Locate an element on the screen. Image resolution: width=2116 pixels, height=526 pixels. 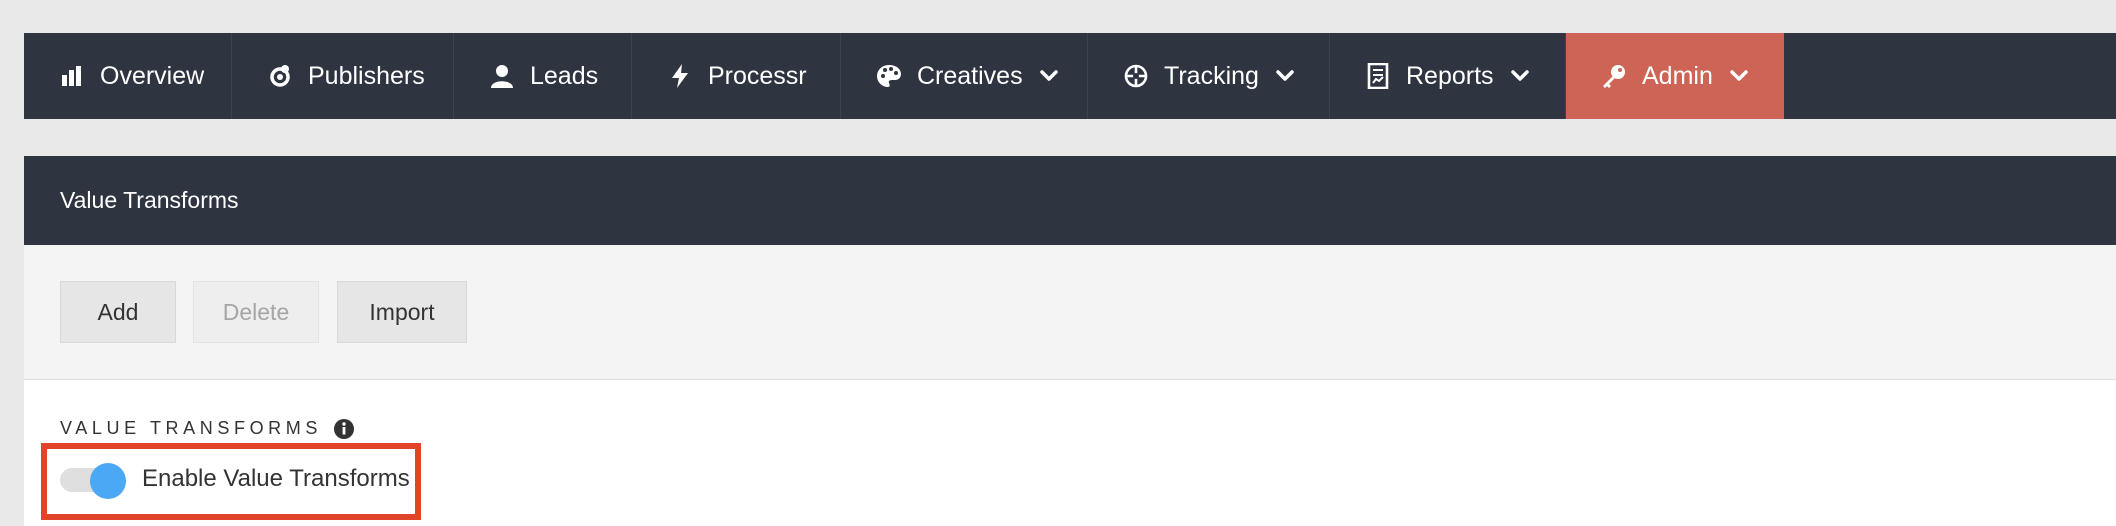
nav-item-label: Overview is located at coordinates (152, 75).